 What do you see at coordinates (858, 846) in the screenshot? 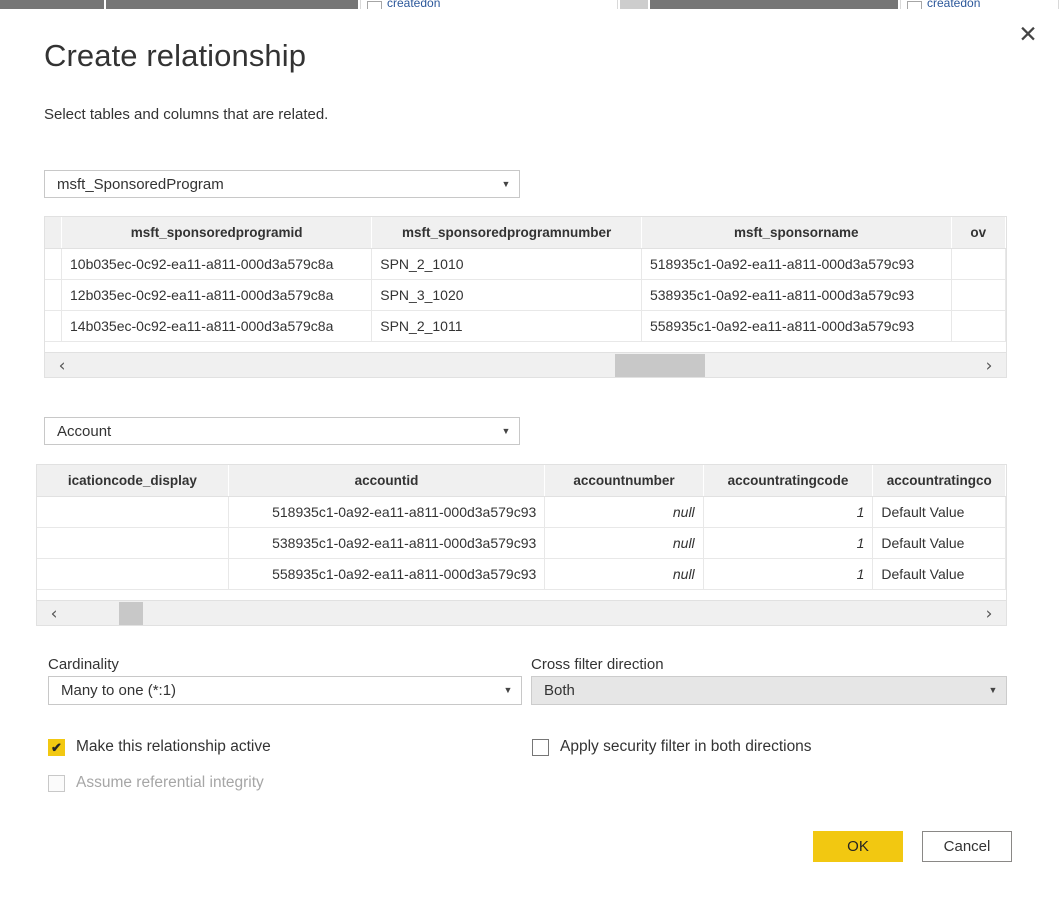
I see `ok-button: OK` at bounding box center [858, 846].